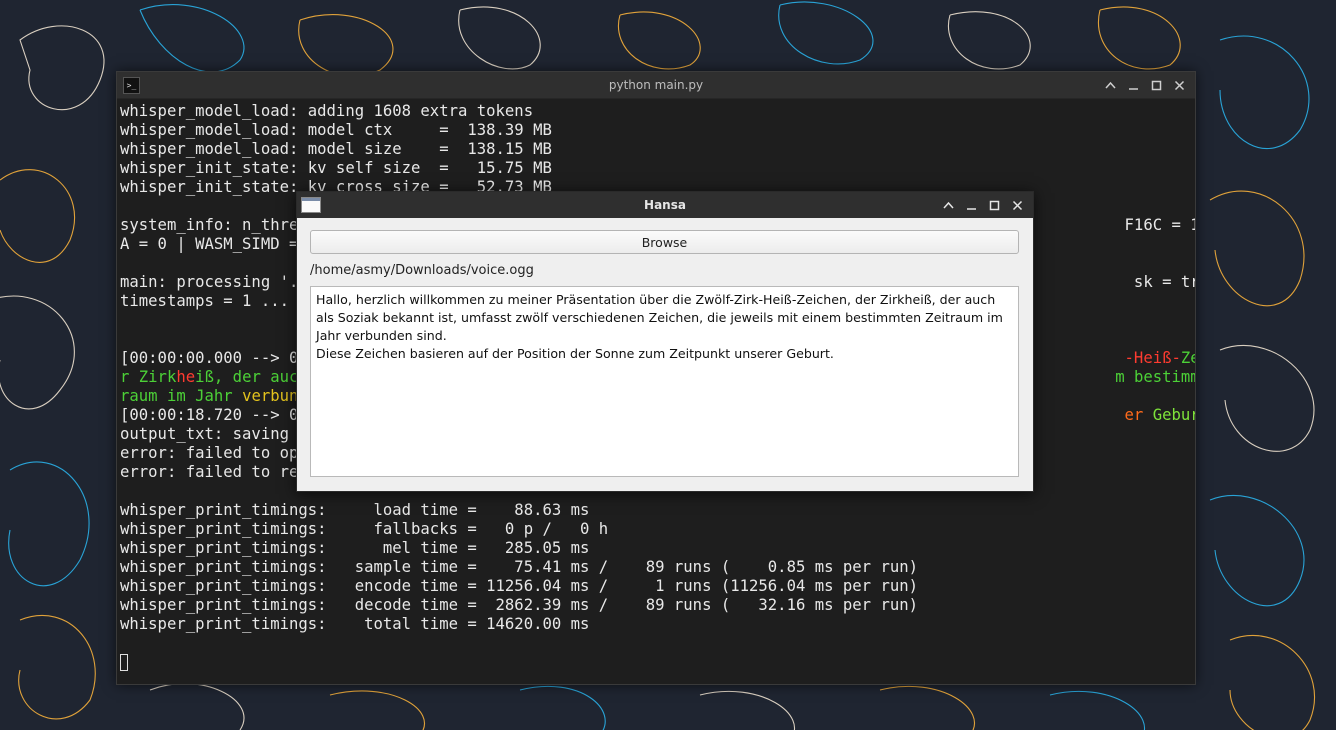 This screenshot has height=730, width=1336. Describe the element at coordinates (214, 434) in the screenshot. I see `terminal-text-segment: output_txt: saving o` at that location.